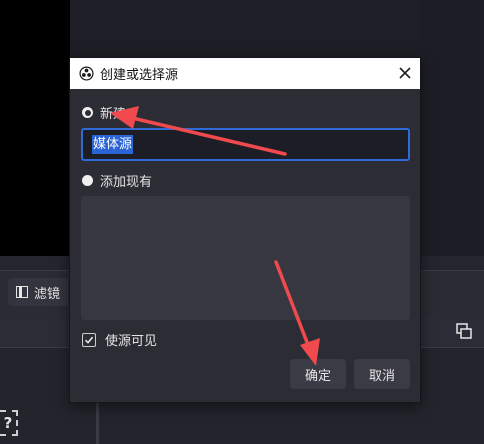 The width and height of the screenshot is (484, 444). I want to click on make-visible-label: 使源可见, so click(131, 341).